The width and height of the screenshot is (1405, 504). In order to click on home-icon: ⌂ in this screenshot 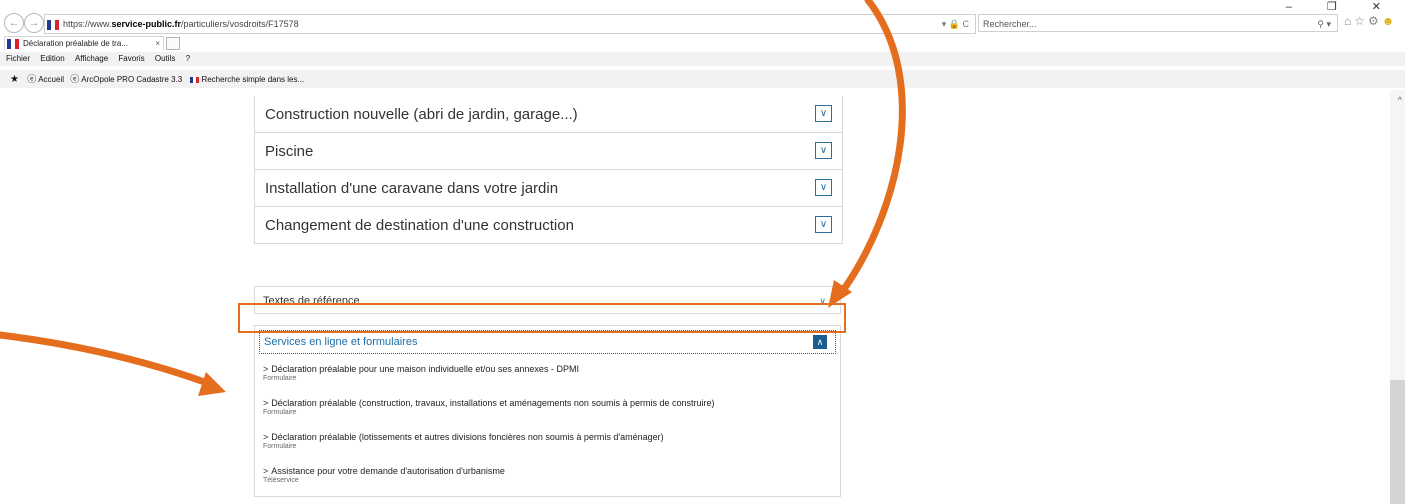, I will do `click(1349, 21)`.